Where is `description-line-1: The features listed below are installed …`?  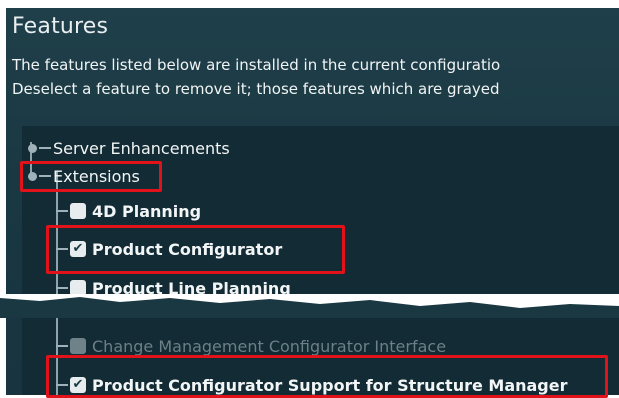
description-line-1: The features listed below are installed … is located at coordinates (256, 65).